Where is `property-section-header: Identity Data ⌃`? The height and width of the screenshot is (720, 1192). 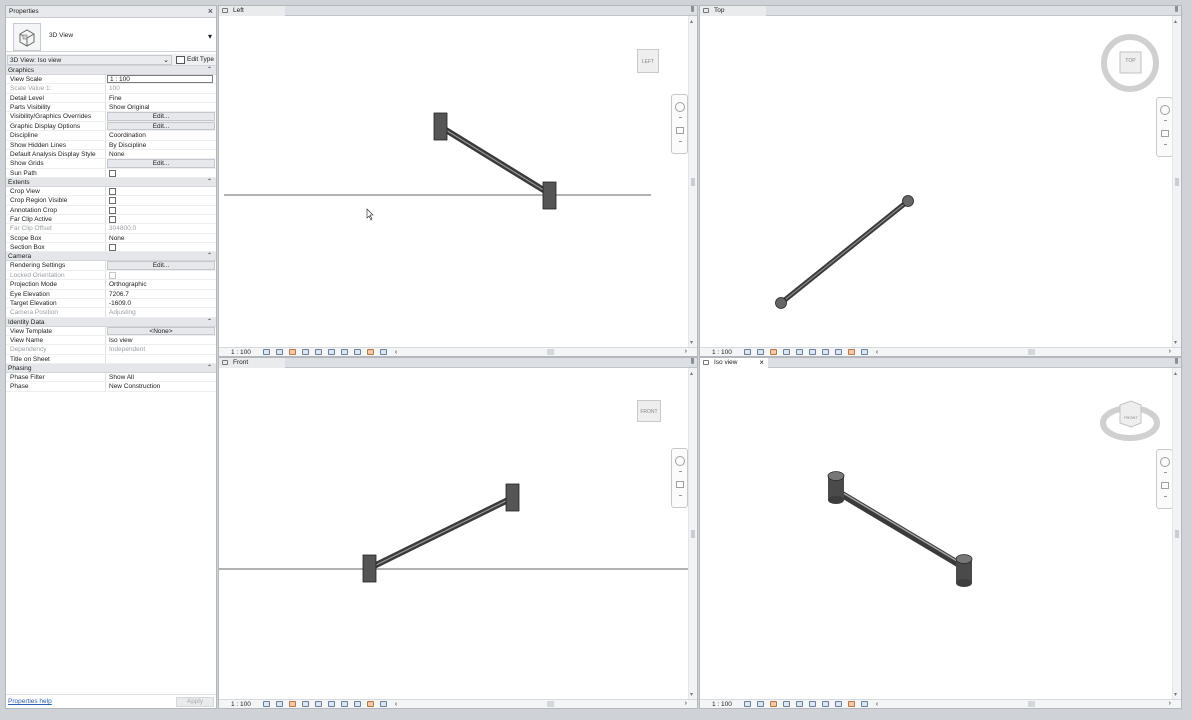 property-section-header: Identity Data ⌃ is located at coordinates (111, 322).